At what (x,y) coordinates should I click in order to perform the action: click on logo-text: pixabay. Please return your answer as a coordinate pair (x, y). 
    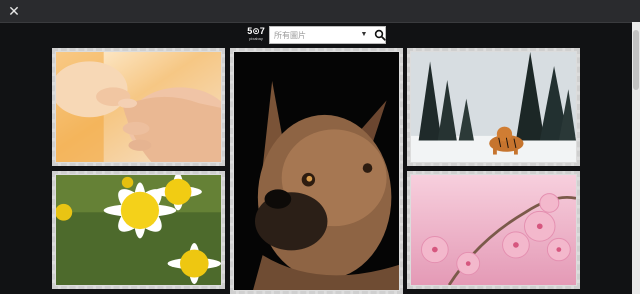
    Looking at the image, I should click on (256, 38).